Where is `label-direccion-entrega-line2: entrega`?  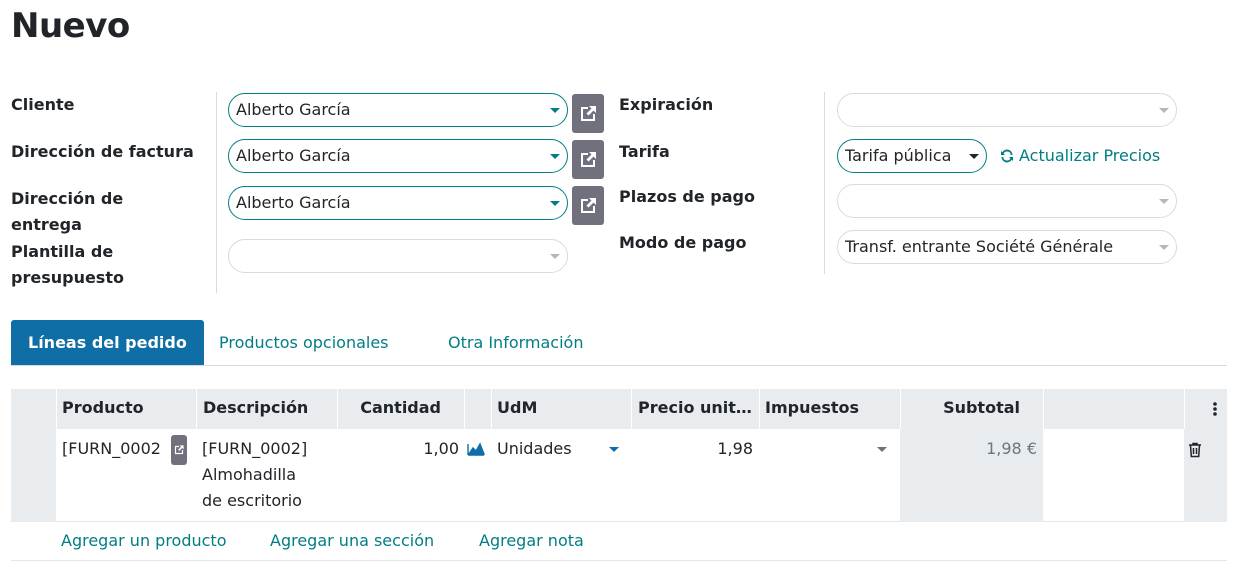 label-direccion-entrega-line2: entrega is located at coordinates (46, 224).